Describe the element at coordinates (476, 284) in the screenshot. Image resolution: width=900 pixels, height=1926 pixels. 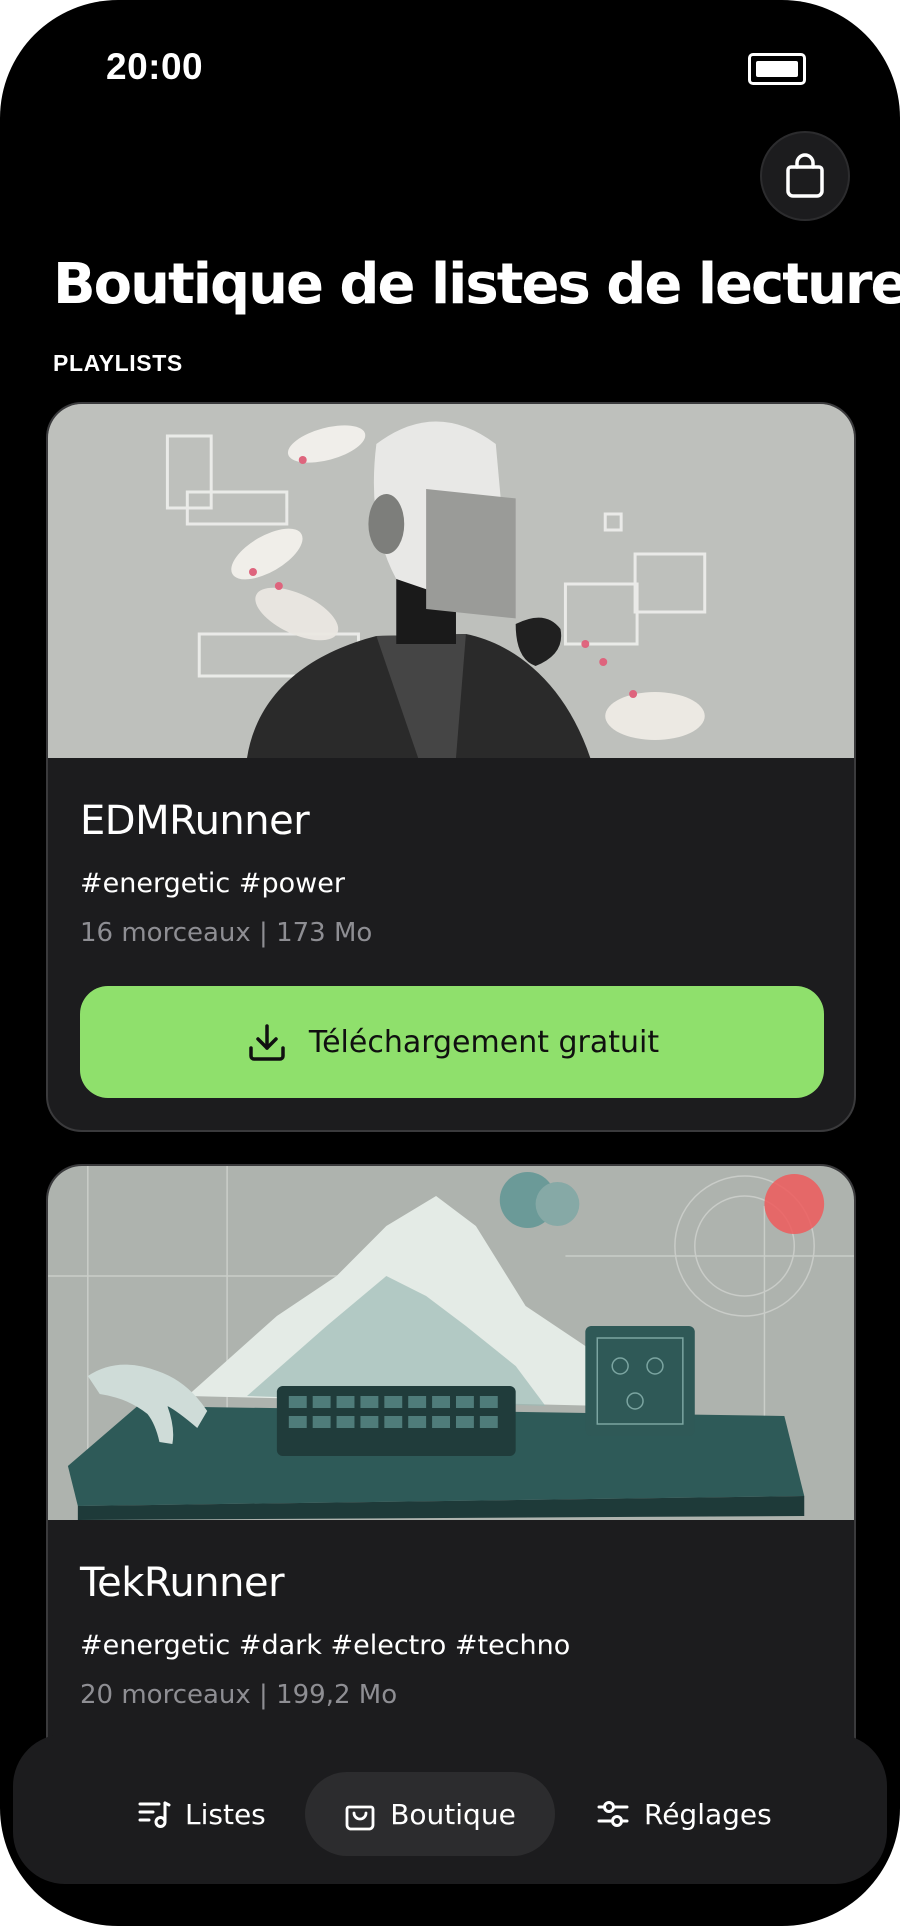
I see `page-title: Boutique de listes de lecture` at that location.